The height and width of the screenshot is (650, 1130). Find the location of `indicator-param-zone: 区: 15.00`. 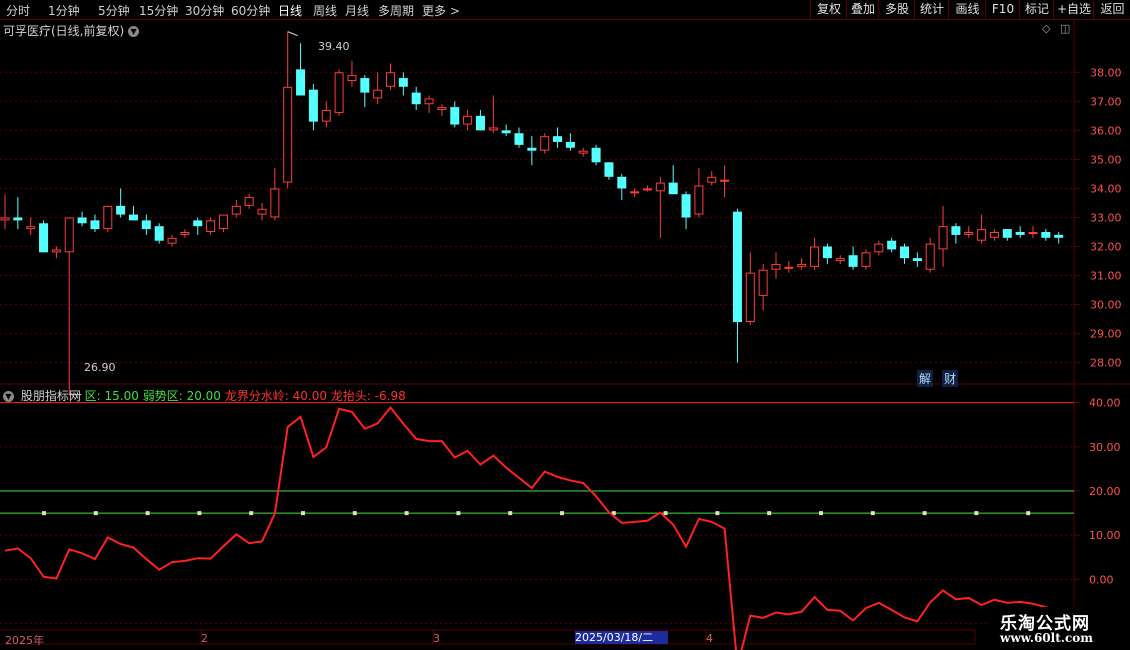

indicator-param-zone: 区: 15.00 is located at coordinates (111, 396).